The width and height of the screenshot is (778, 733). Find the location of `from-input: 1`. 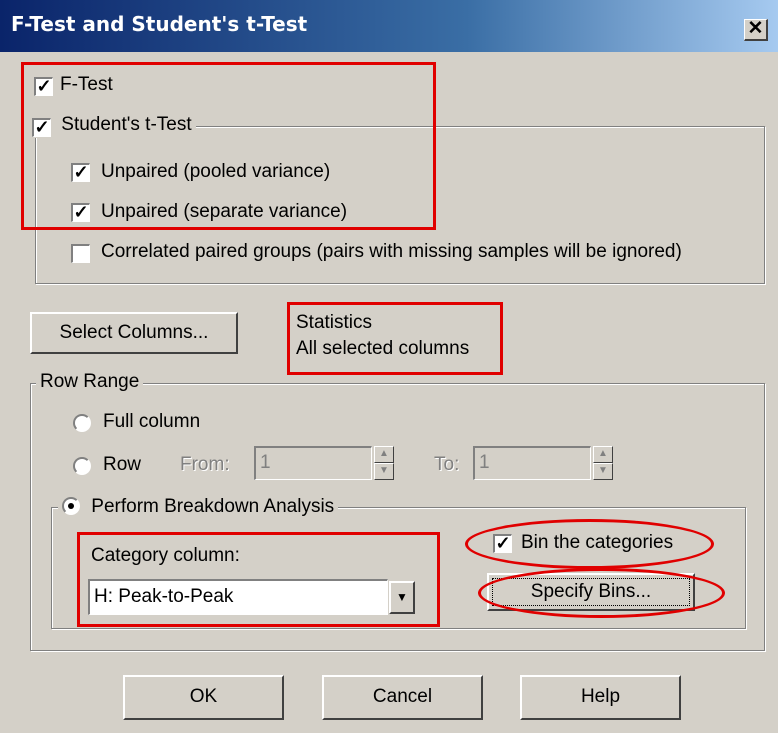

from-input: 1 is located at coordinates (313, 463).